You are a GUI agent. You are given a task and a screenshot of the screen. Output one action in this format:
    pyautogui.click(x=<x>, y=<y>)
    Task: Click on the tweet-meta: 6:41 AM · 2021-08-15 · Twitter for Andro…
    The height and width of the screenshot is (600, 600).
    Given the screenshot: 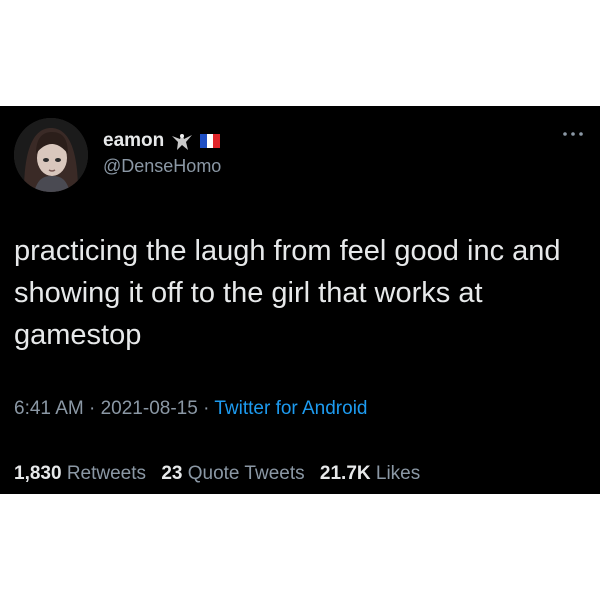 What is the action you would take?
    pyautogui.click(x=190, y=409)
    